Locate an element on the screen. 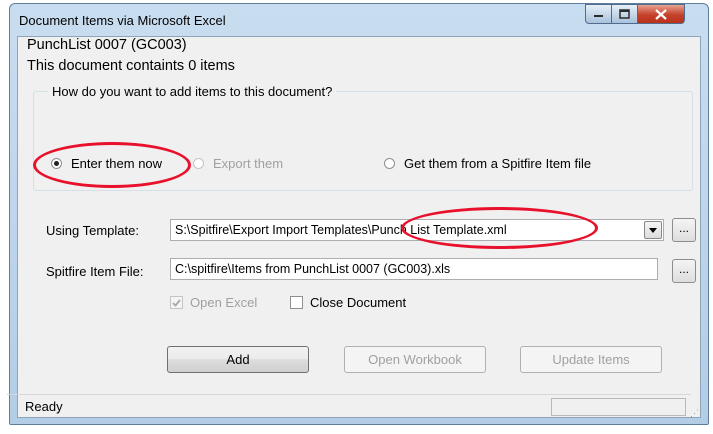 The width and height of the screenshot is (713, 434). close-button is located at coordinates (661, 14).